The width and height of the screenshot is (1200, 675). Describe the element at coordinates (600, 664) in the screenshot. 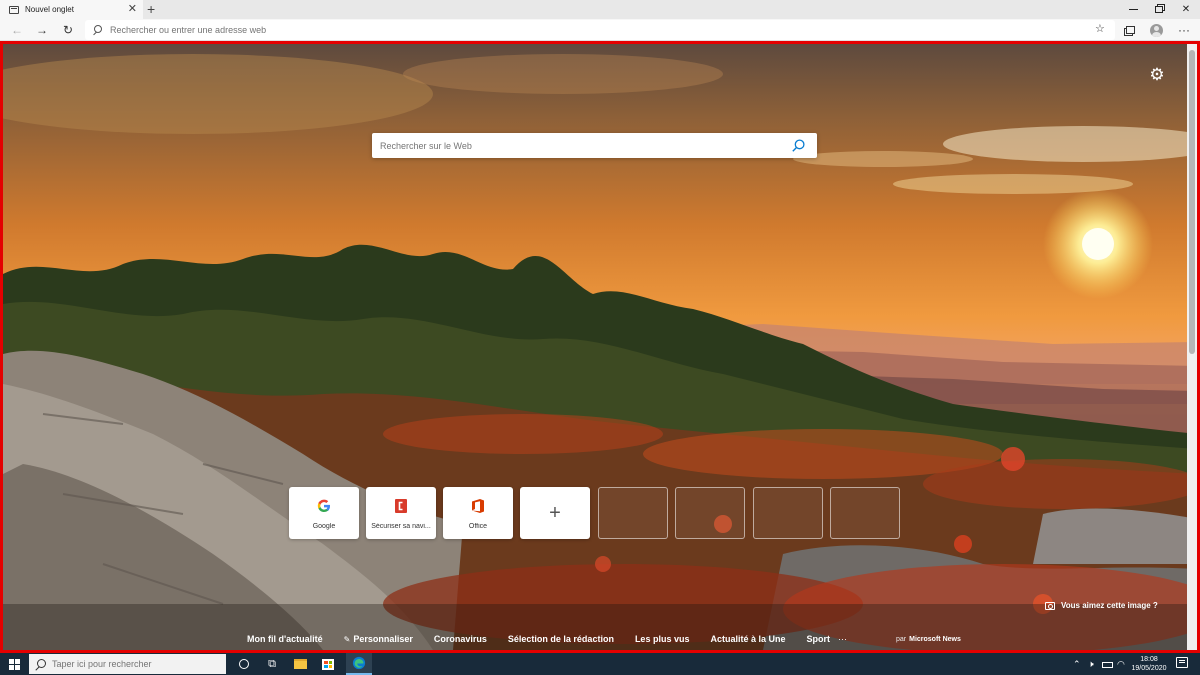

I see `windows-taskbar: ⧉ ⌃ 🕨 ◠ 18:08 19/05/2020` at that location.